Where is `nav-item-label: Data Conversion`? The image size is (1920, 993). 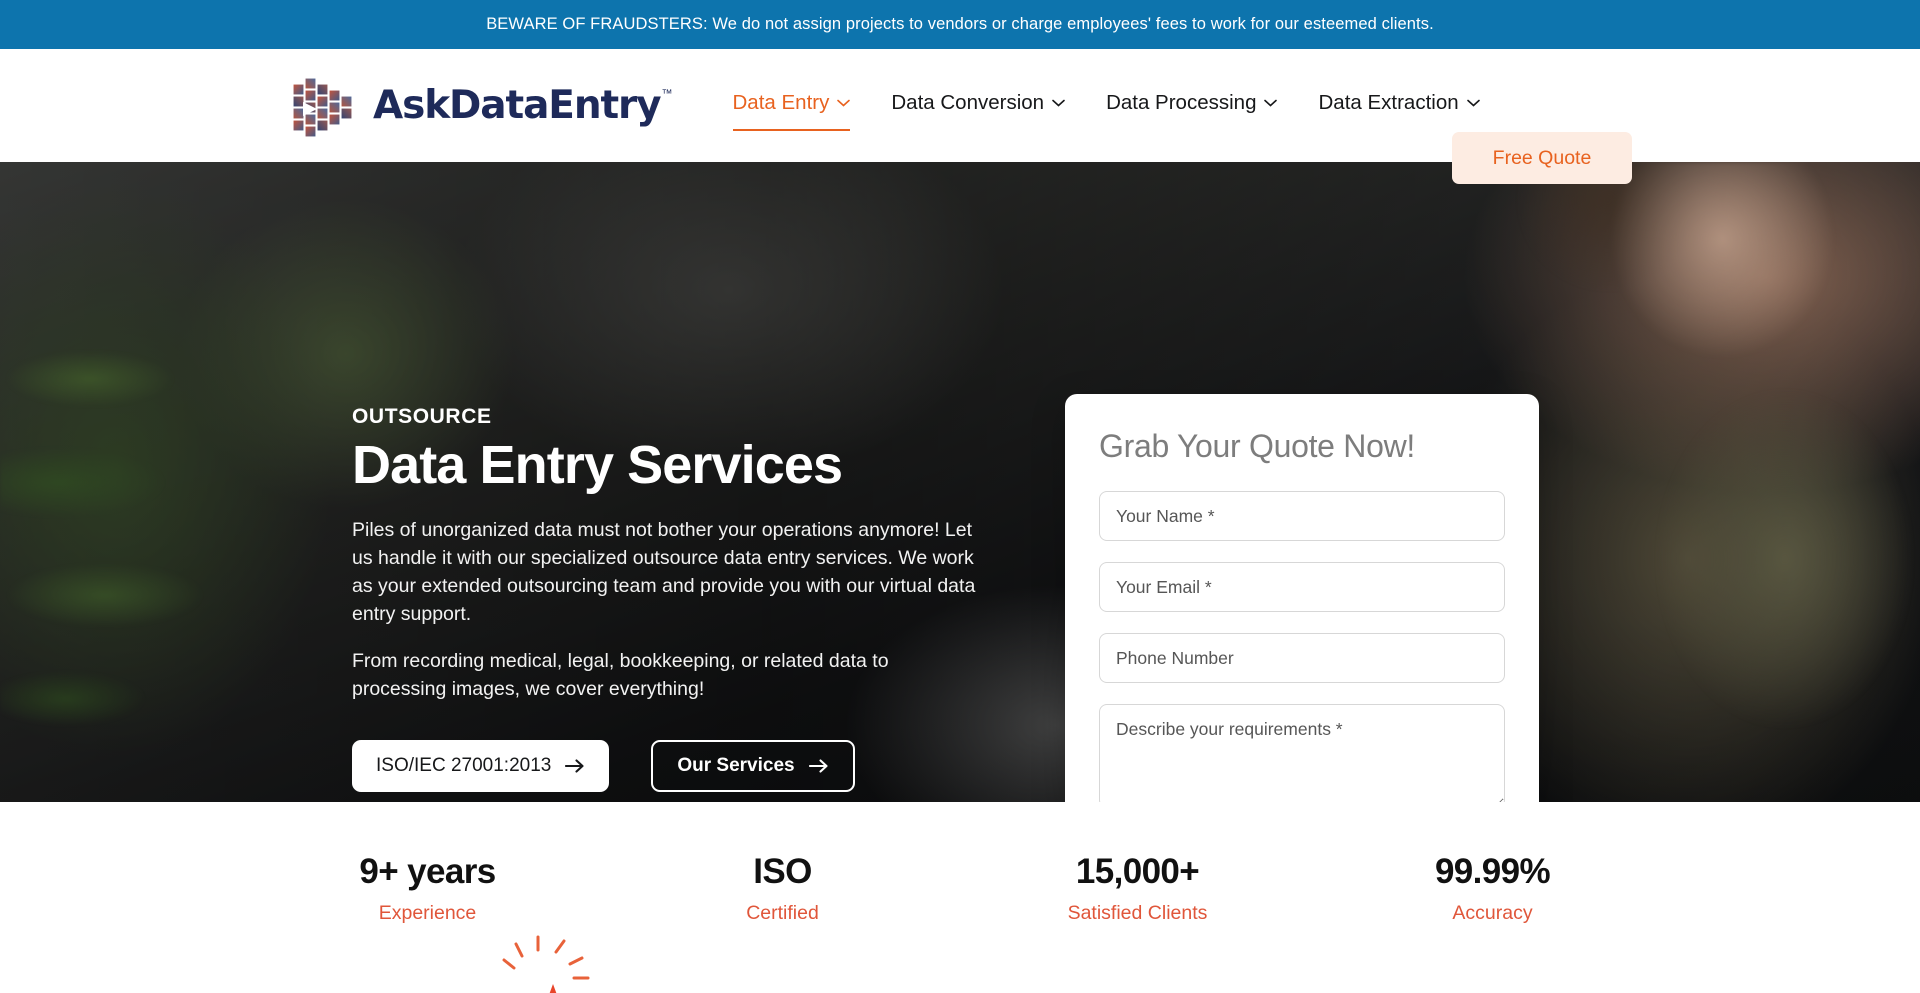 nav-item-label: Data Conversion is located at coordinates (968, 102).